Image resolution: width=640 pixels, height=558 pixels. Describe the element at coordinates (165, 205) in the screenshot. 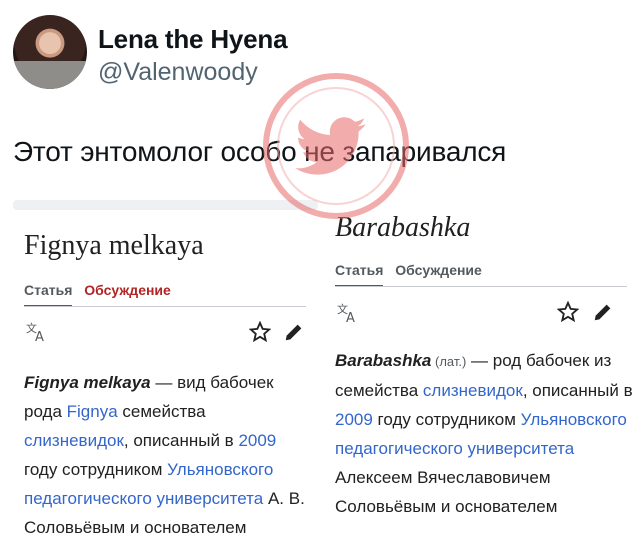

I see `top-bar` at that location.